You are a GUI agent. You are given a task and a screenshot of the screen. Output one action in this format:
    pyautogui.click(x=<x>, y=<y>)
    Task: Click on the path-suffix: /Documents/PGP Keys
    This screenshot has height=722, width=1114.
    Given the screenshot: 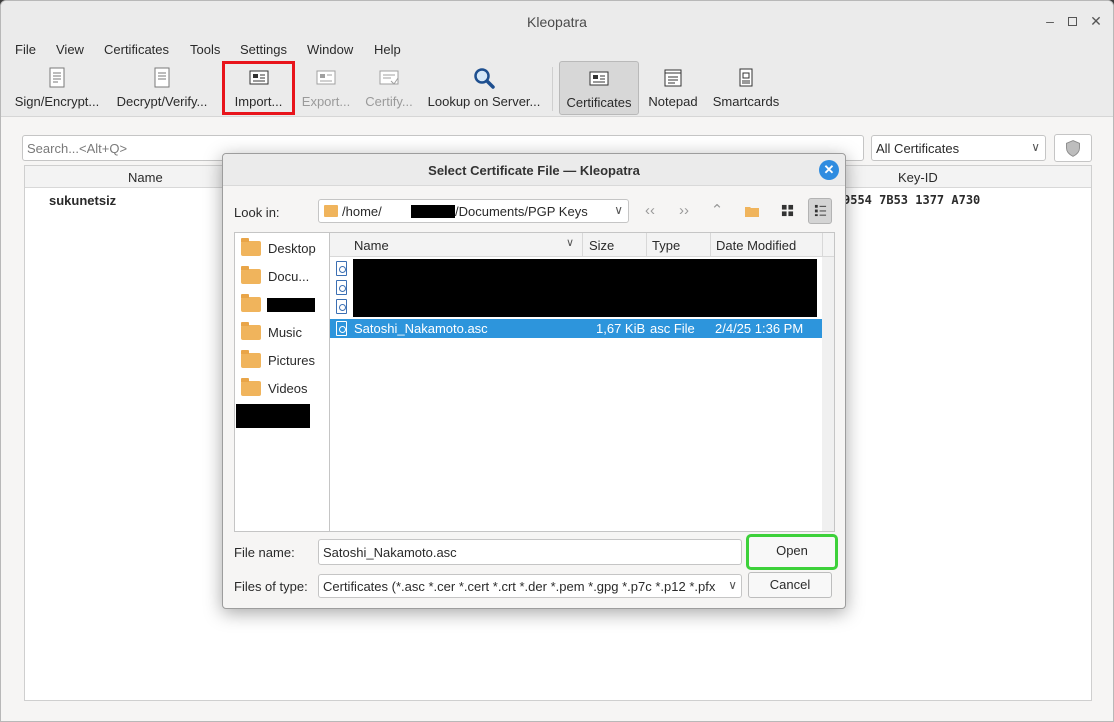 What is the action you would take?
    pyautogui.click(x=521, y=211)
    